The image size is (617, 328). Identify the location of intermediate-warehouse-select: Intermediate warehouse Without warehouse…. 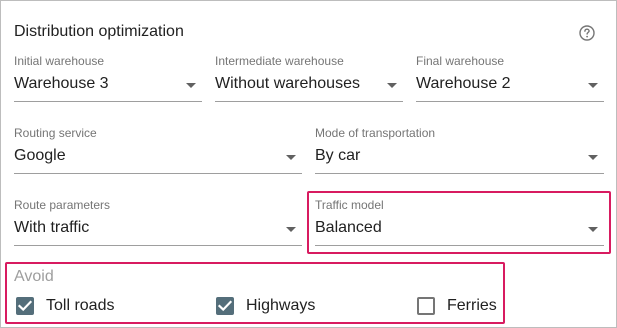
(309, 78).